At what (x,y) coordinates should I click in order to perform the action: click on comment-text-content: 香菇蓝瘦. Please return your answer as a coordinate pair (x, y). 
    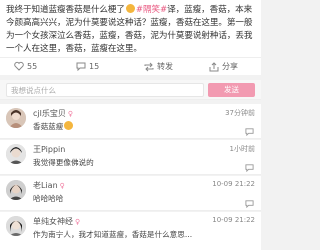
    Looking at the image, I should click on (48, 126).